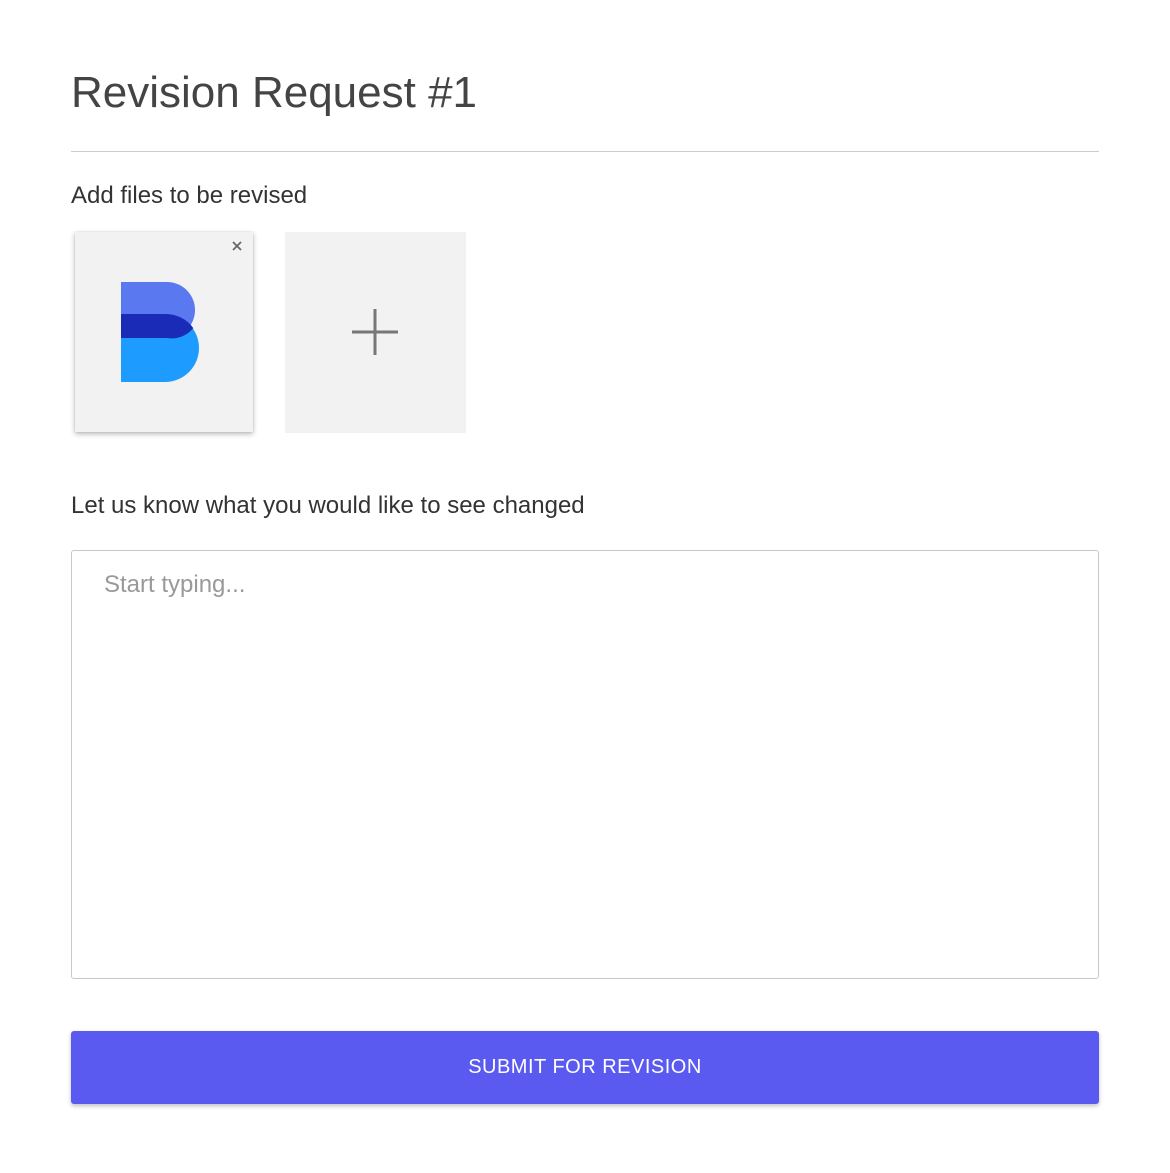 The height and width of the screenshot is (1173, 1170). I want to click on submit-for-revision-button: SUBMIT FOR REVISION, so click(585, 1067).